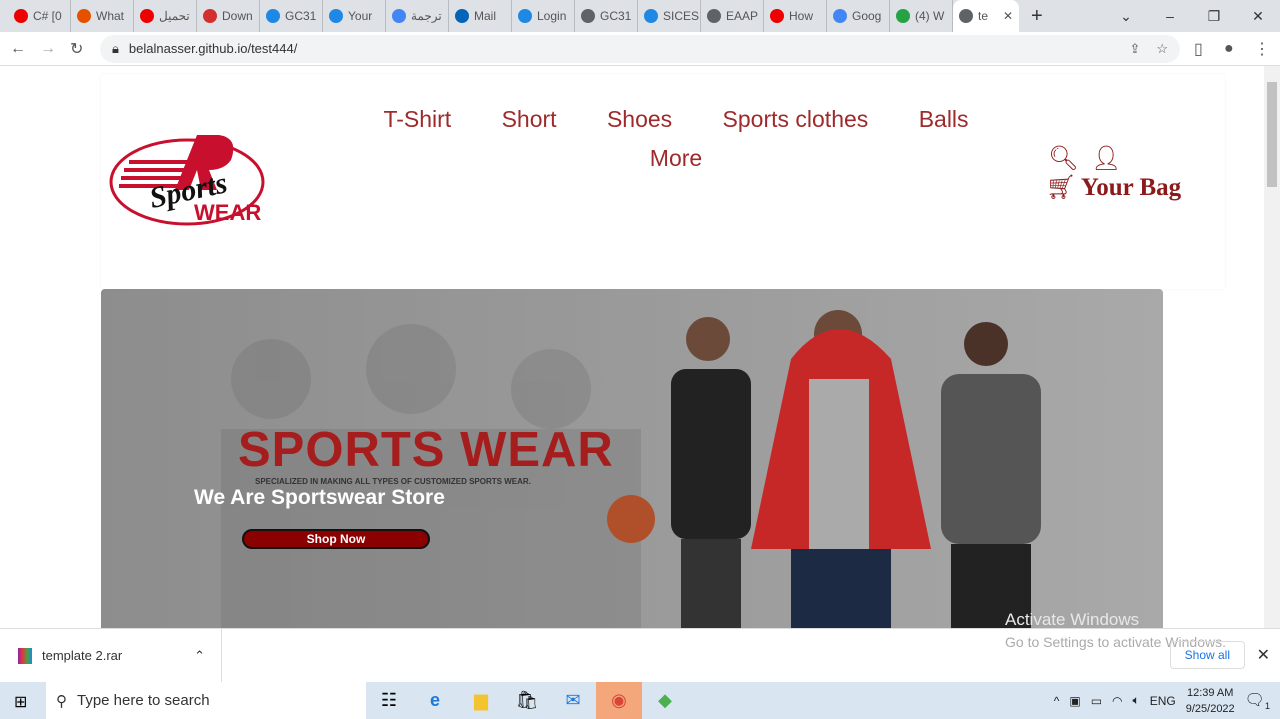 The width and height of the screenshot is (1280, 719). Describe the element at coordinates (676, 158) in the screenshot. I see `nav-more: More` at that location.